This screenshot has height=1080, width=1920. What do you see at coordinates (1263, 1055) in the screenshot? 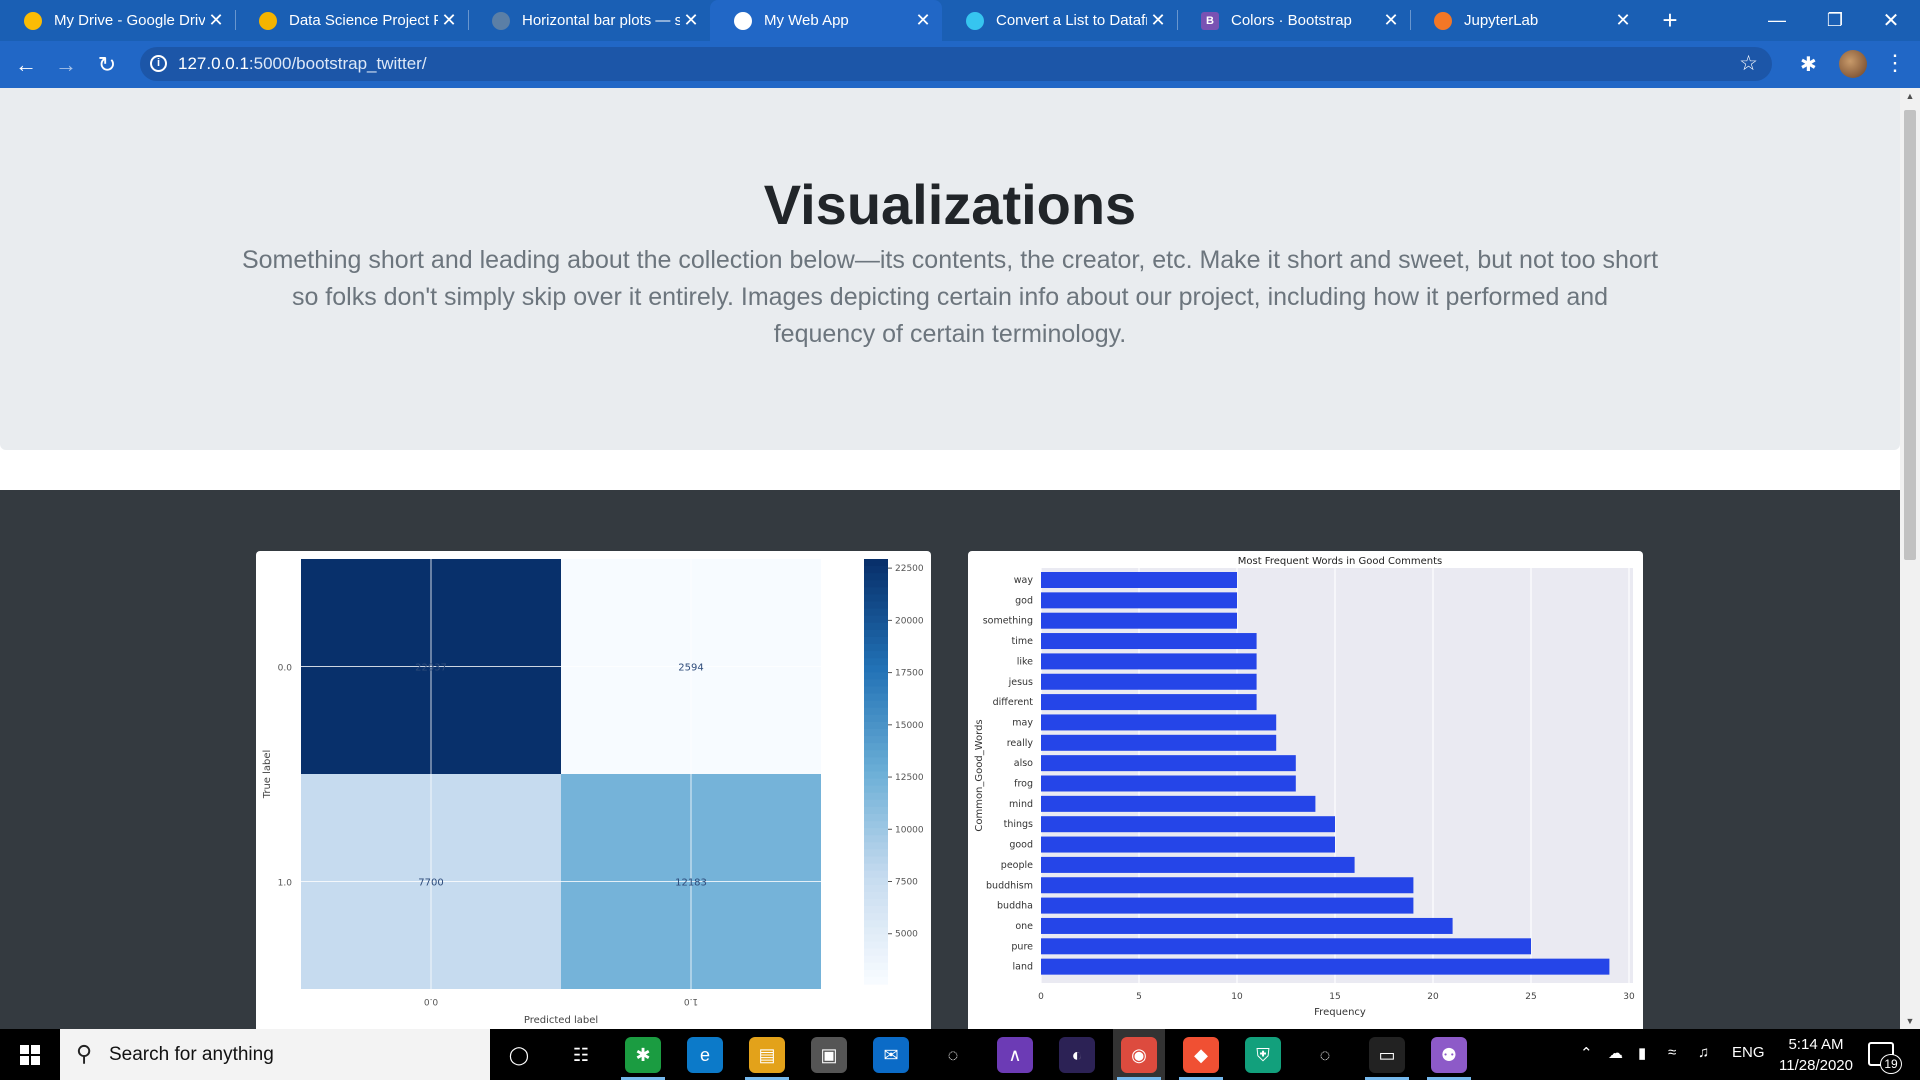
I see `security-app-icon: ⛨` at bounding box center [1263, 1055].